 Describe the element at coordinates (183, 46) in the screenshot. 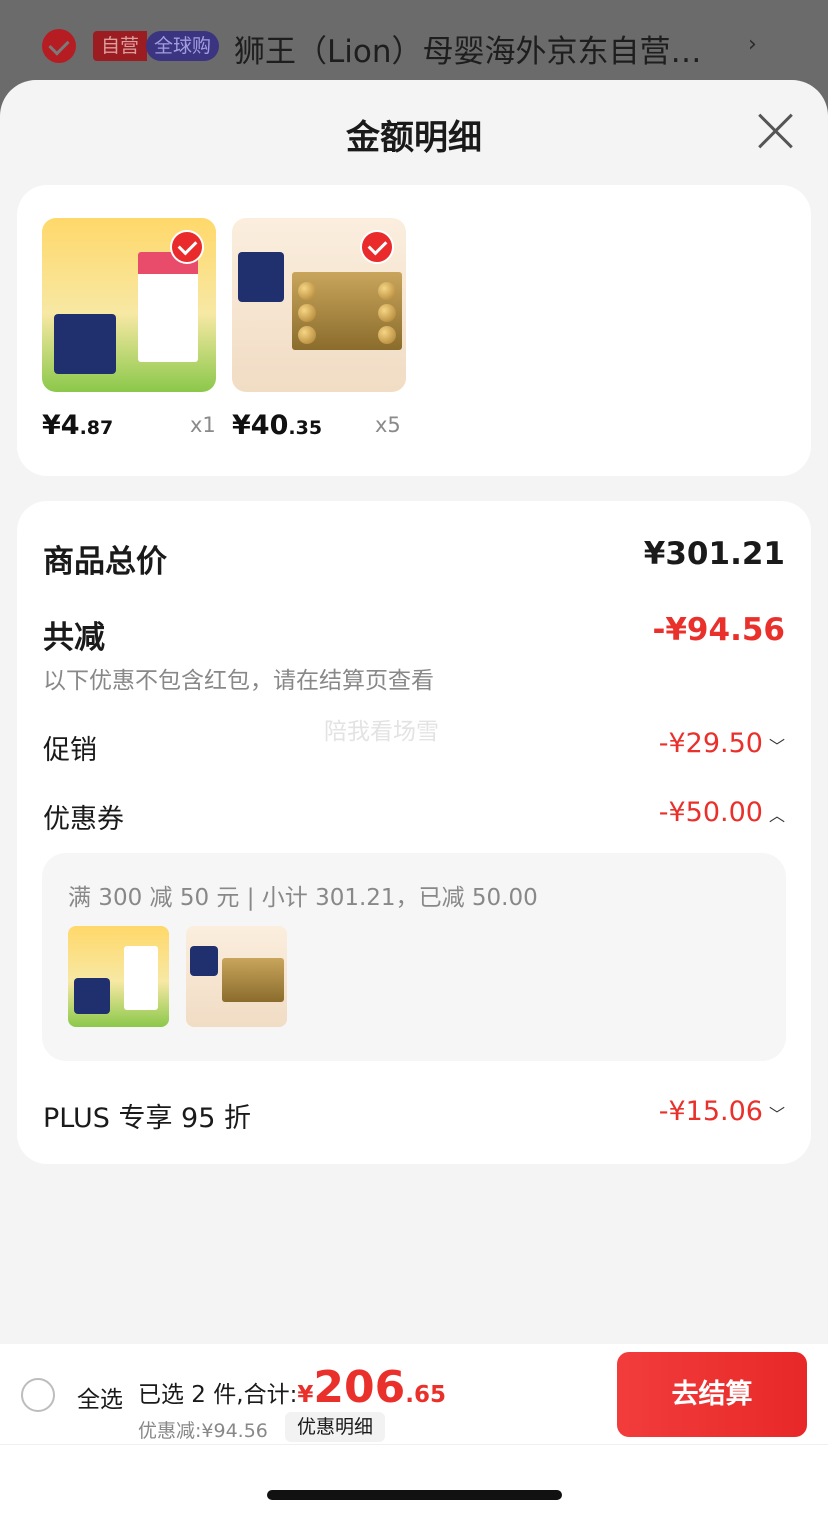

I see `global-purchase-tag: 全球购` at that location.